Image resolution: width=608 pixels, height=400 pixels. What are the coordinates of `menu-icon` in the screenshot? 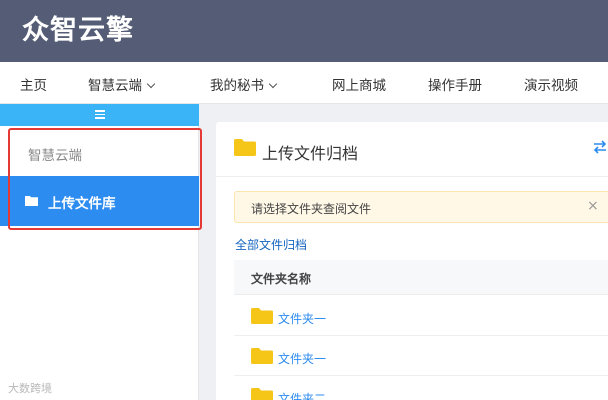 It's located at (100, 115).